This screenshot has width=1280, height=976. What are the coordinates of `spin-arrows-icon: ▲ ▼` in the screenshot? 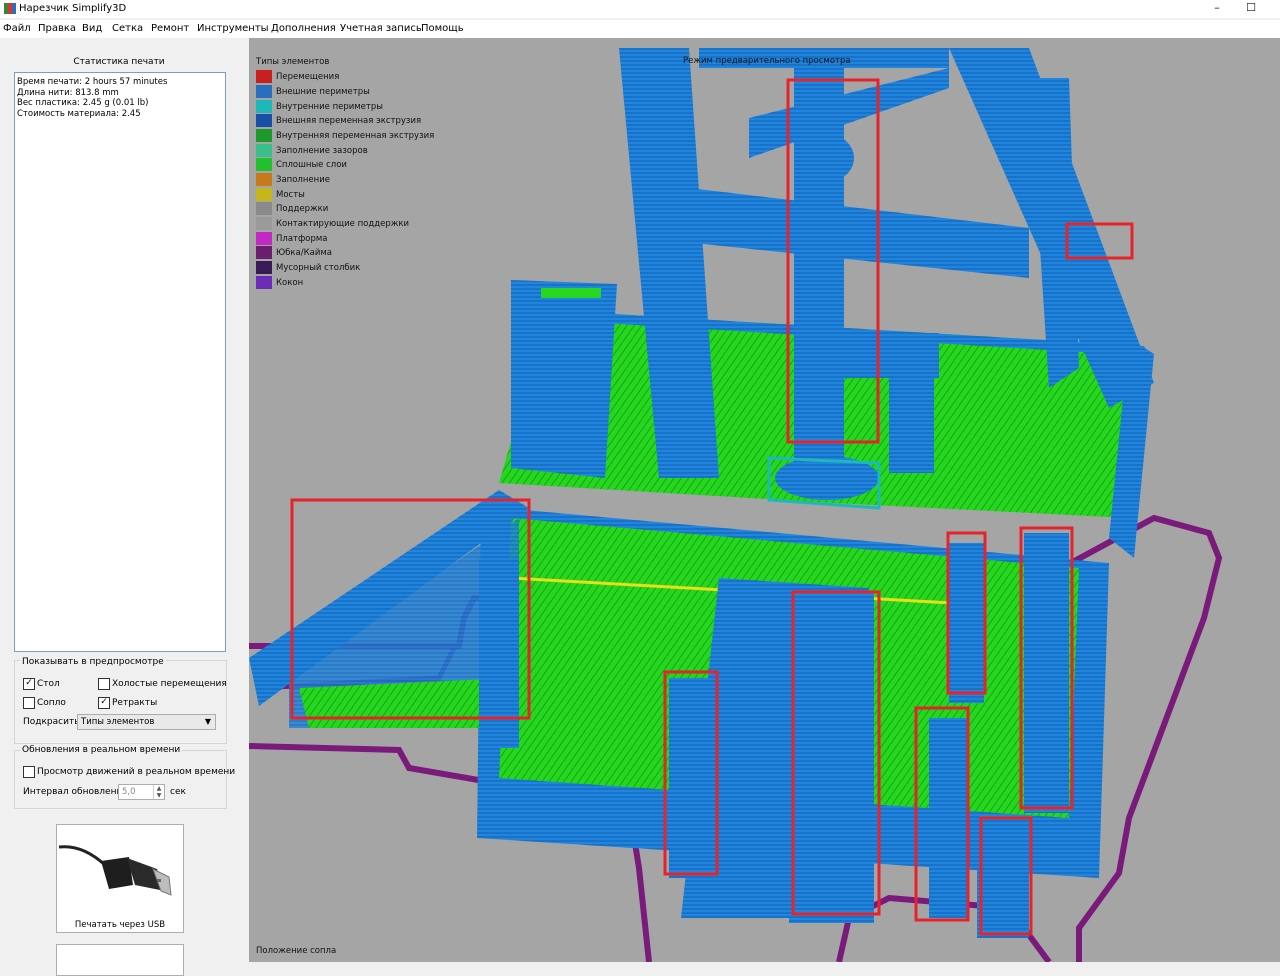 It's located at (158, 792).